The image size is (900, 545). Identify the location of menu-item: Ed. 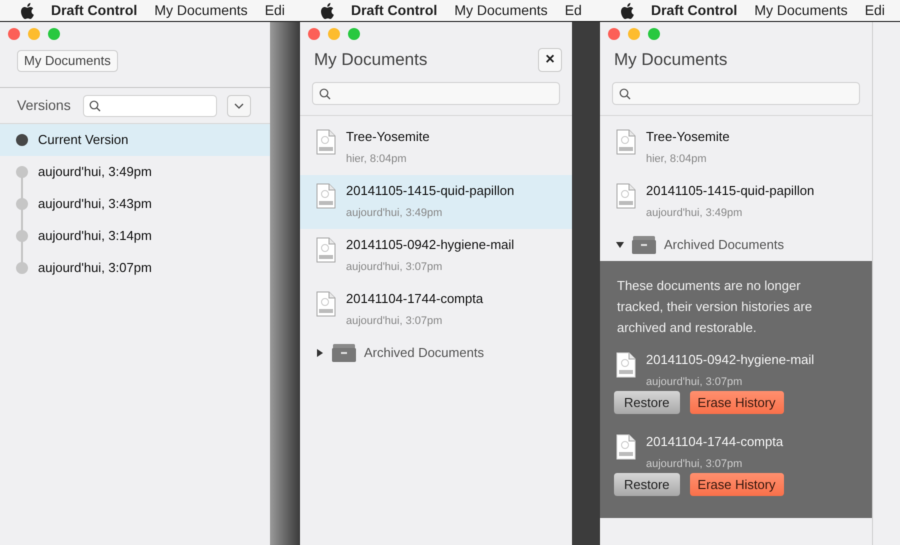
(573, 10).